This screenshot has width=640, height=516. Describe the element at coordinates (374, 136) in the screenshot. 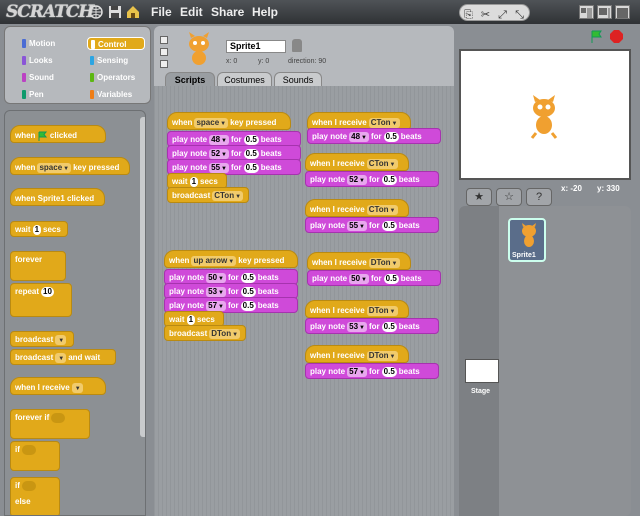

I see `script-play-note: play note 48▼ for 0.5 beats` at that location.